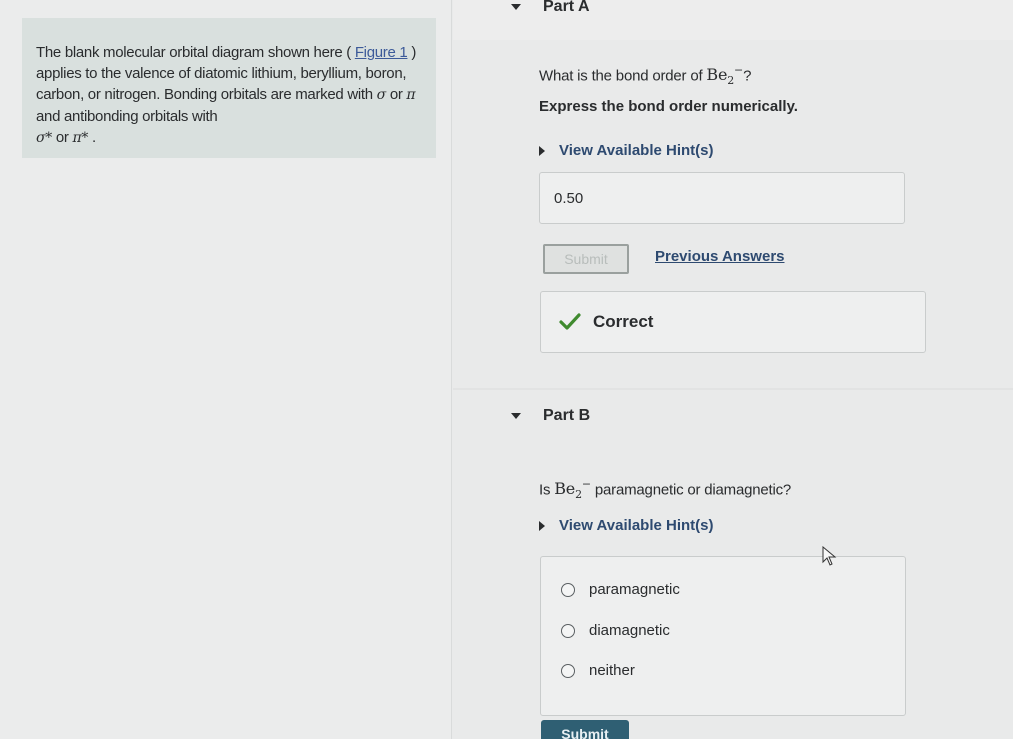 This screenshot has width=1013, height=739. I want to click on option-label: paramagnetic, so click(634, 589).